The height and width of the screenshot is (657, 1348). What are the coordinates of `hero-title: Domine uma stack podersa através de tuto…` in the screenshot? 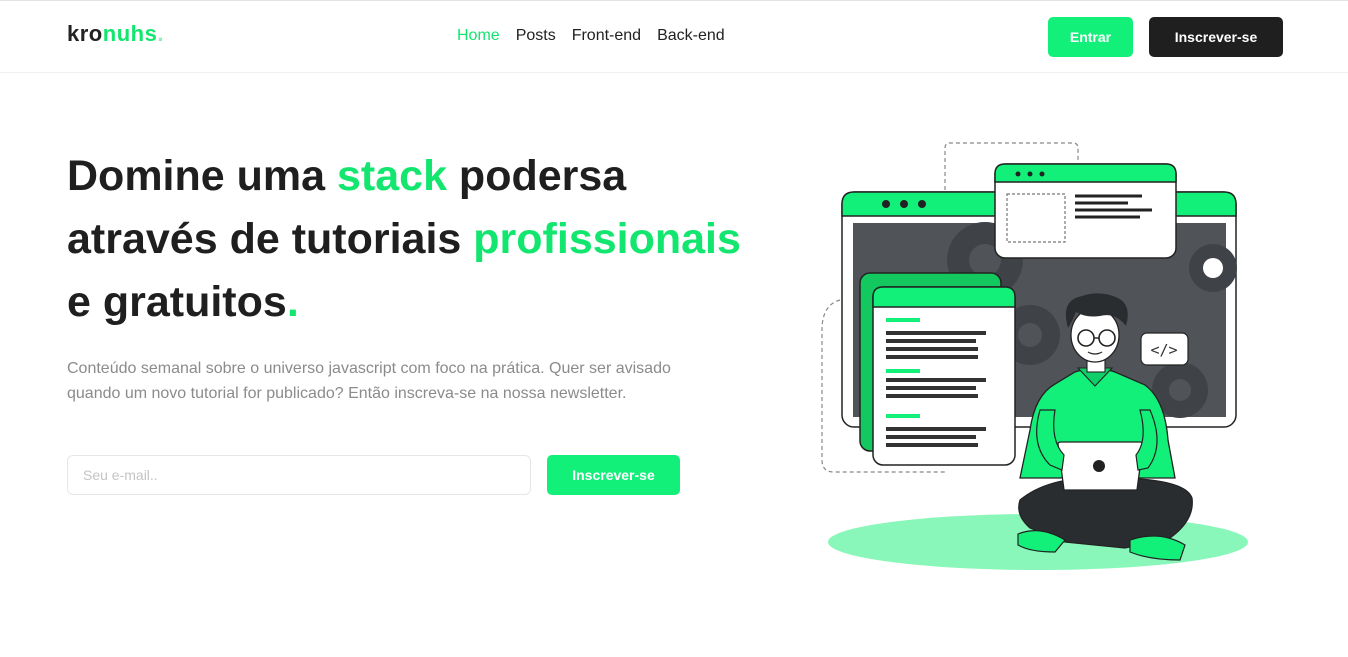 It's located at (407, 239).